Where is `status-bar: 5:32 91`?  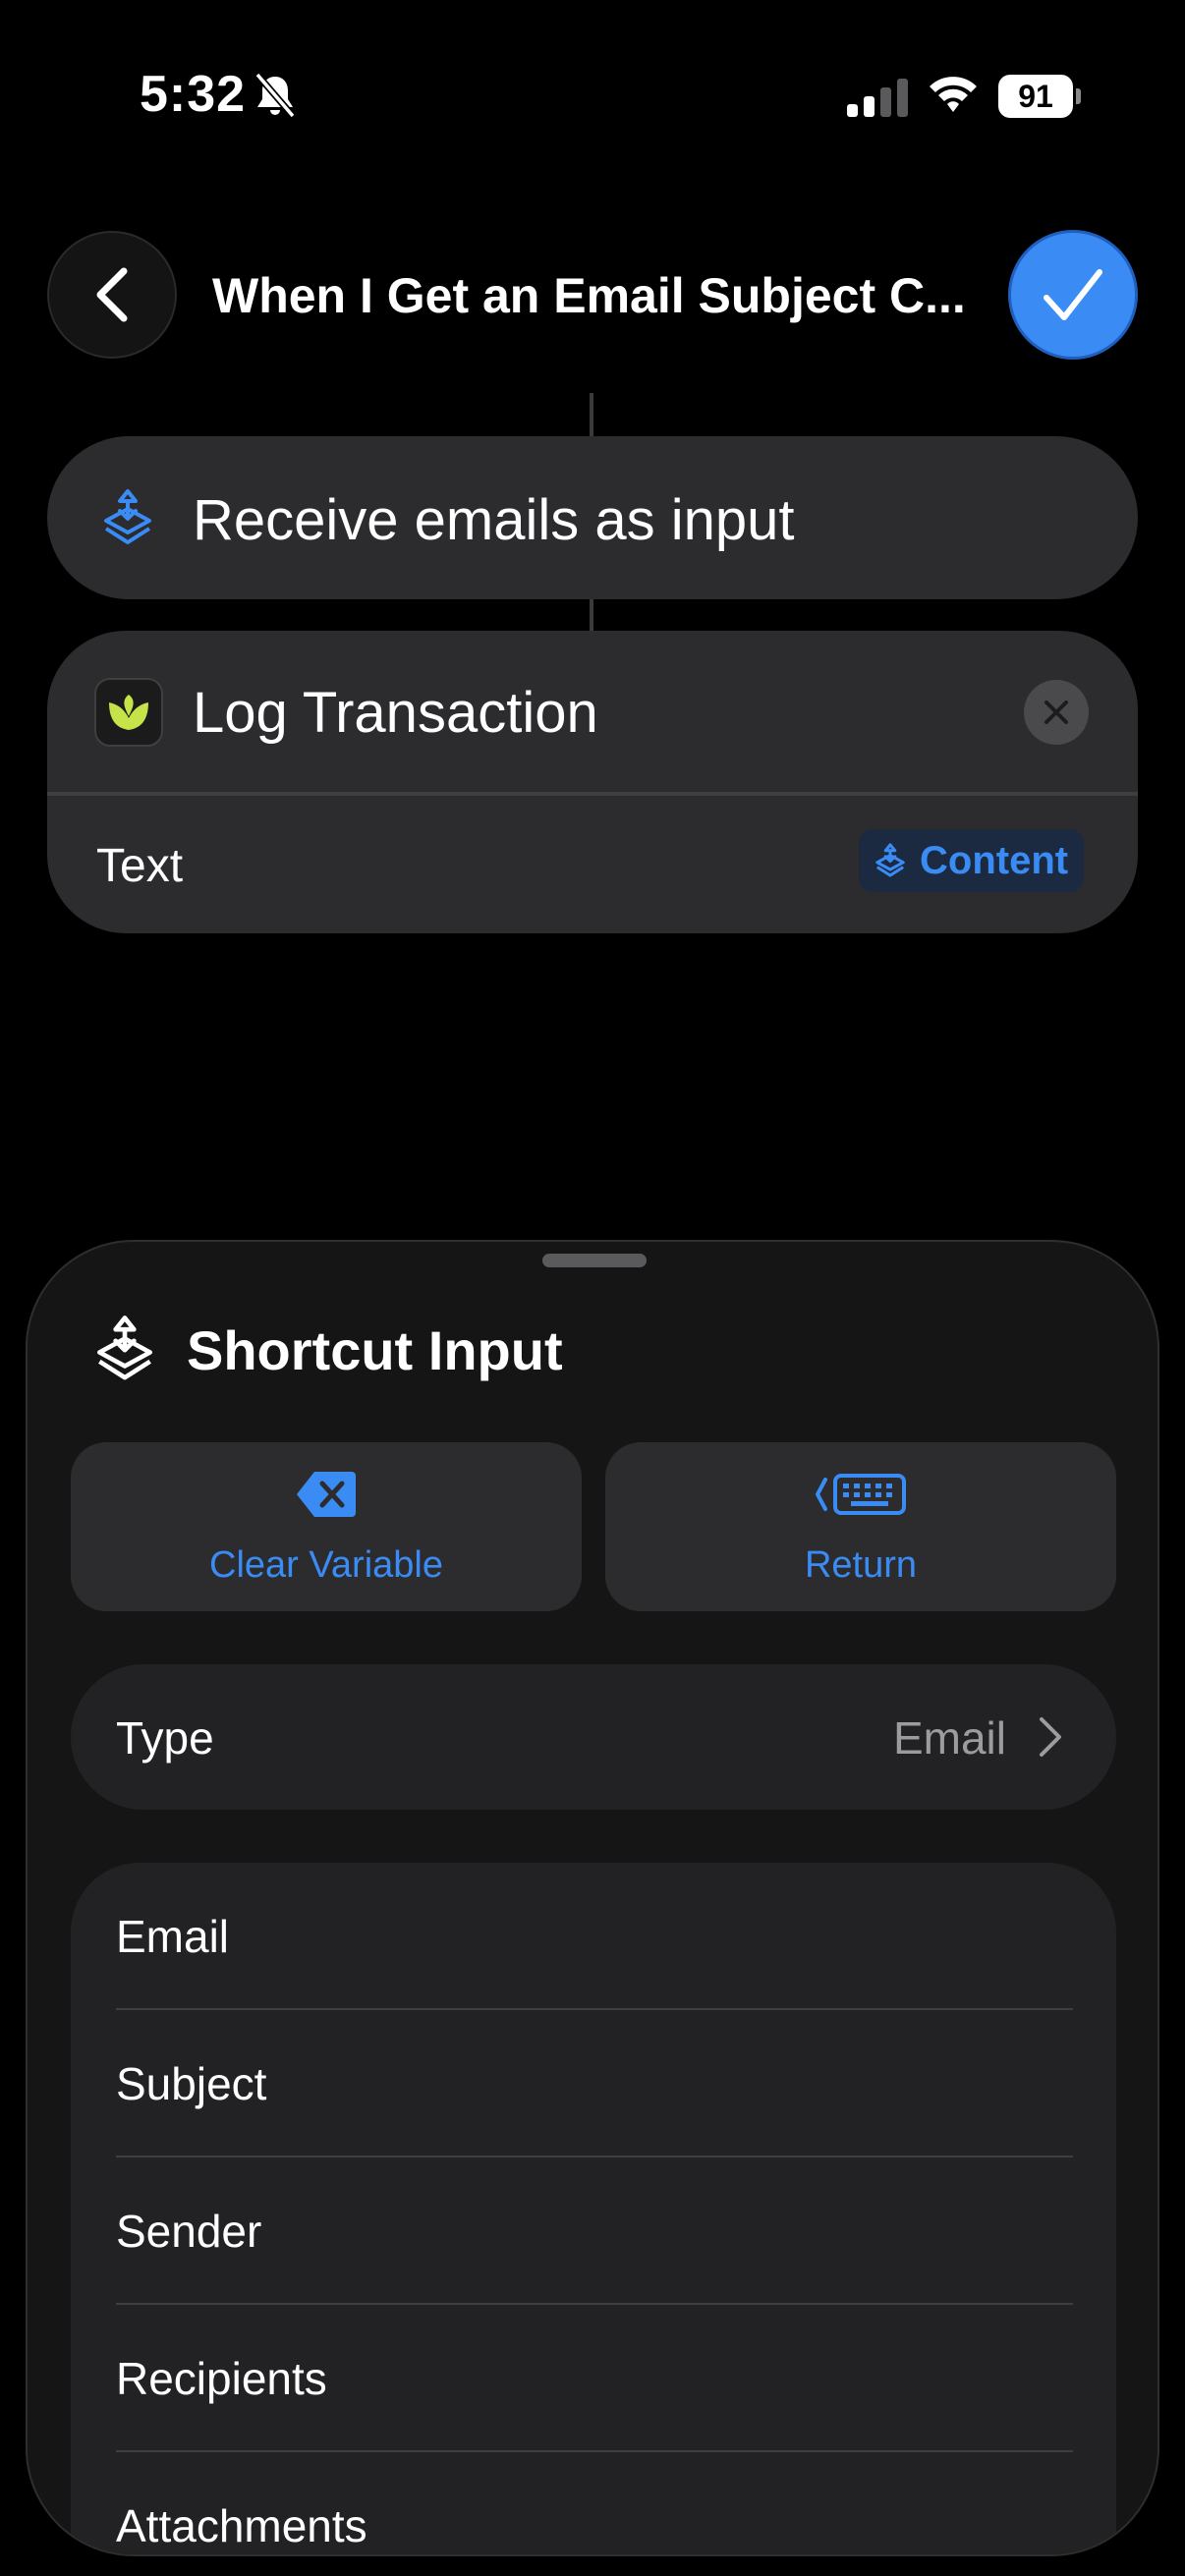 status-bar: 5:32 91 is located at coordinates (592, 98).